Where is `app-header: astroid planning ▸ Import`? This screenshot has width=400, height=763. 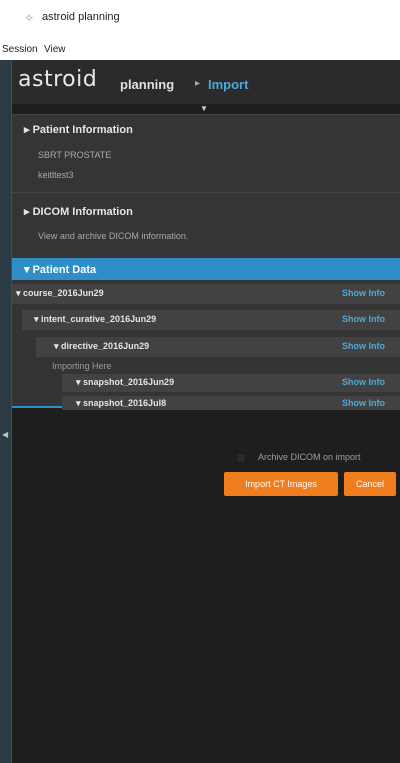 app-header: astroid planning ▸ Import is located at coordinates (206, 82).